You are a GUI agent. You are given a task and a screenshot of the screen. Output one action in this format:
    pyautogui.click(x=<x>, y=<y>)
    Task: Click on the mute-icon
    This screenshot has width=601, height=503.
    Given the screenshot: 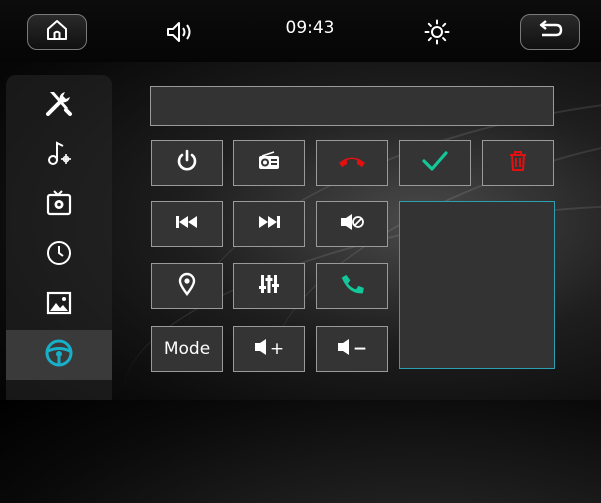 What is the action you would take?
    pyautogui.click(x=352, y=224)
    